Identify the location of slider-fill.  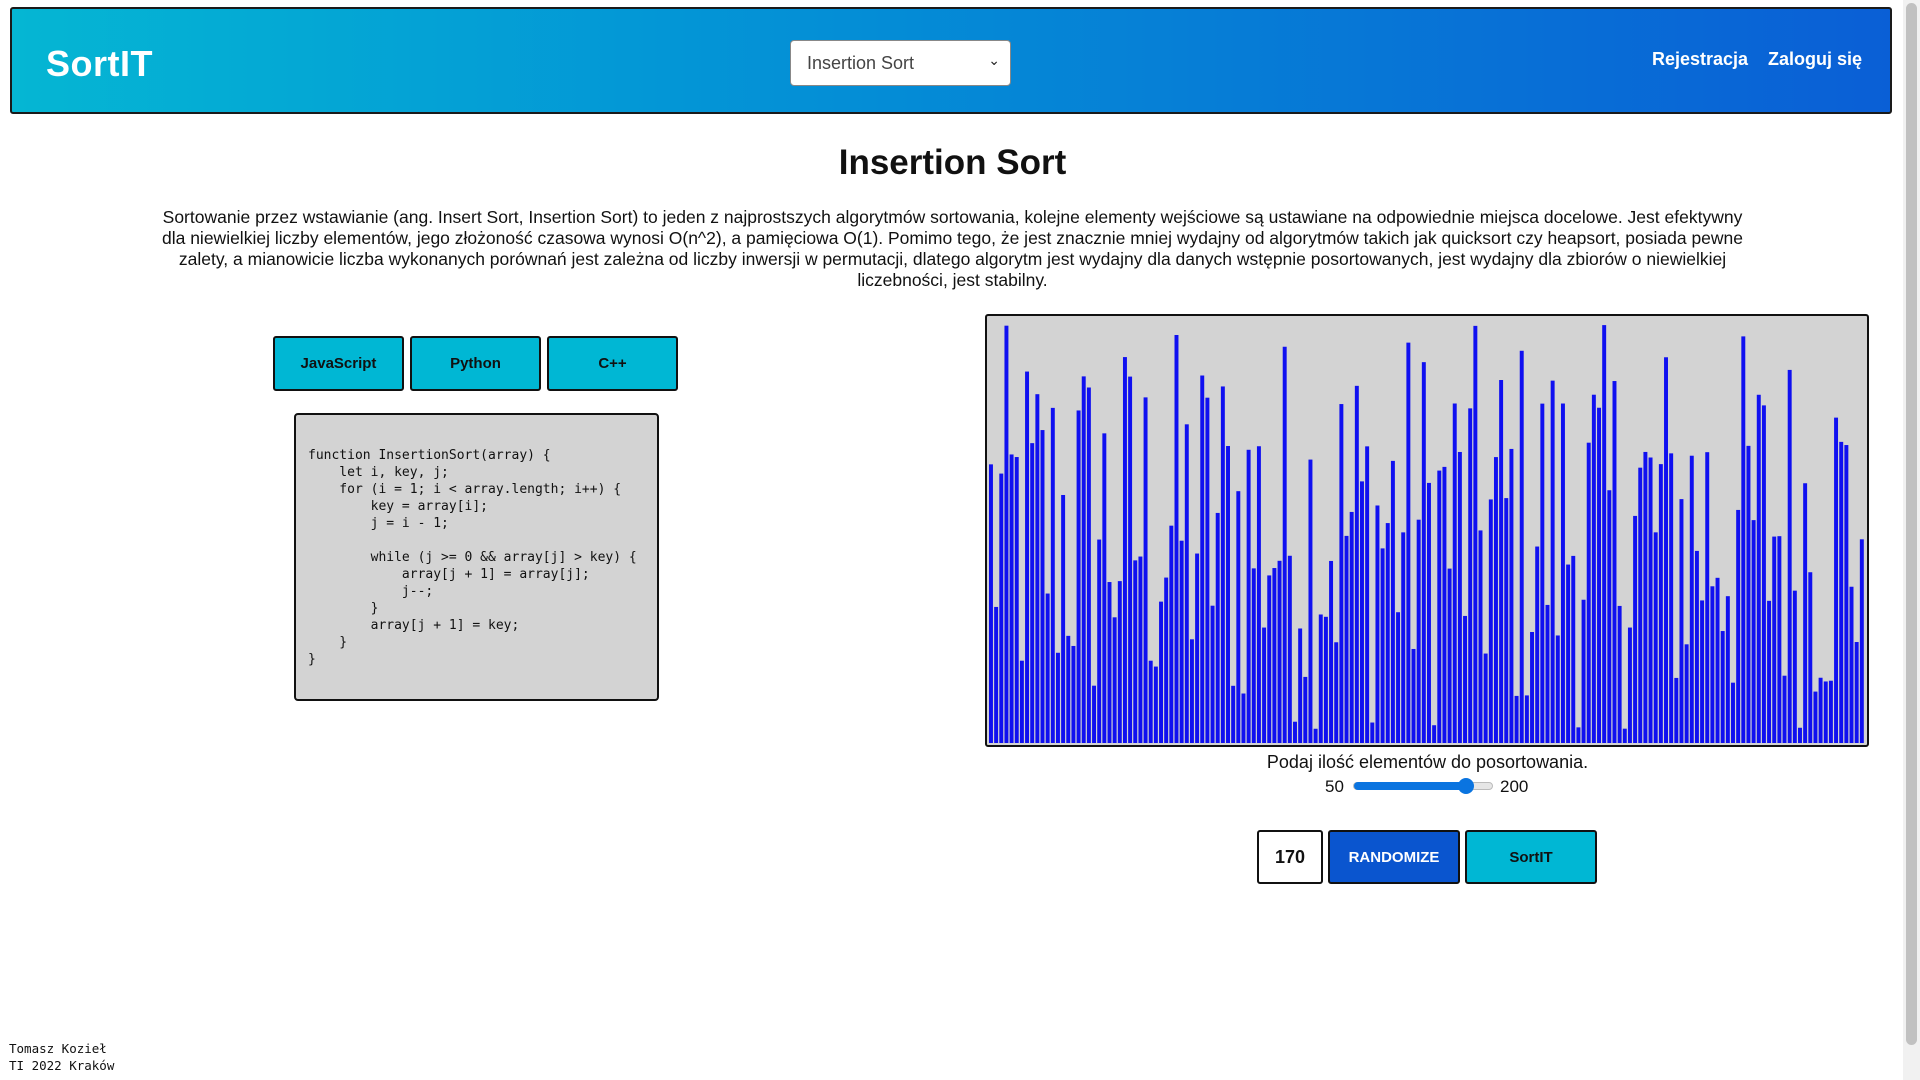
(1410, 786).